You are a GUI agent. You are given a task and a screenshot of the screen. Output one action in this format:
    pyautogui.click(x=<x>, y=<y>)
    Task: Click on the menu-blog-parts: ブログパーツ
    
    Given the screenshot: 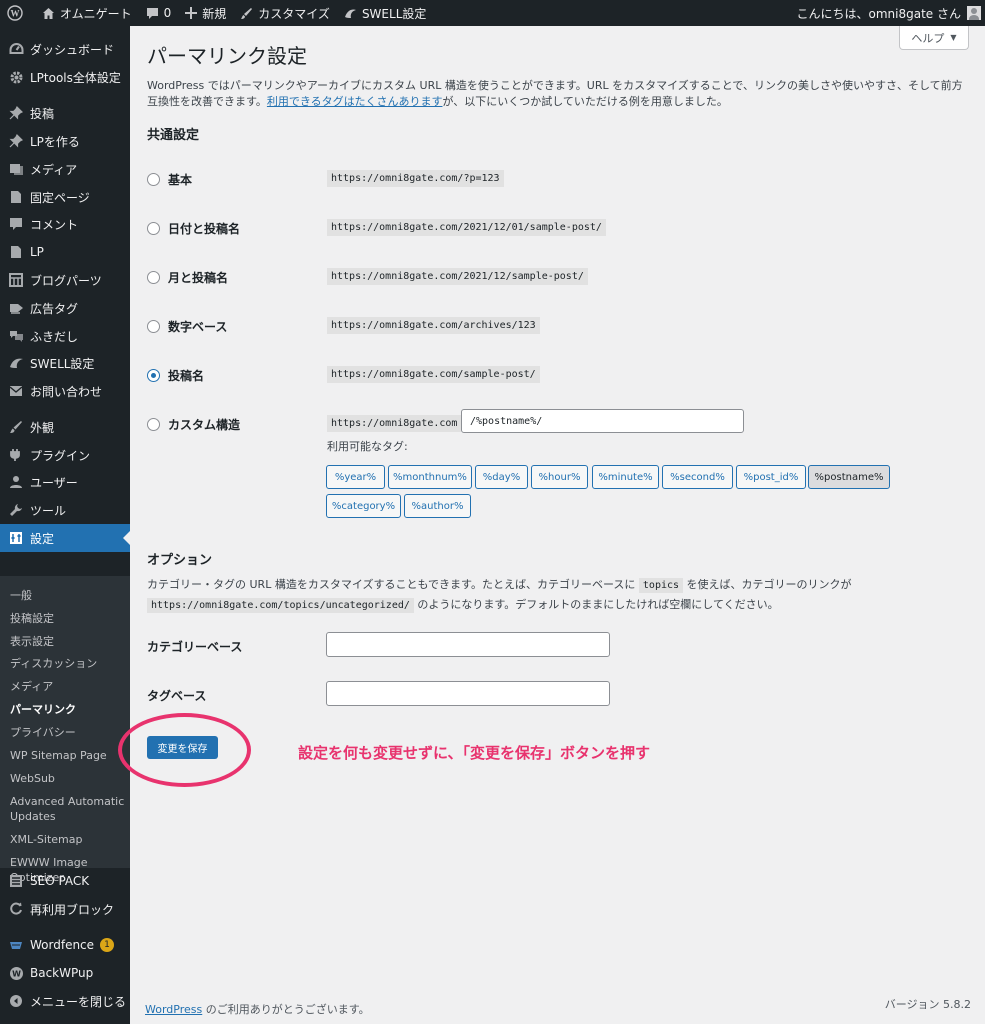 What is the action you would take?
    pyautogui.click(x=65, y=280)
    